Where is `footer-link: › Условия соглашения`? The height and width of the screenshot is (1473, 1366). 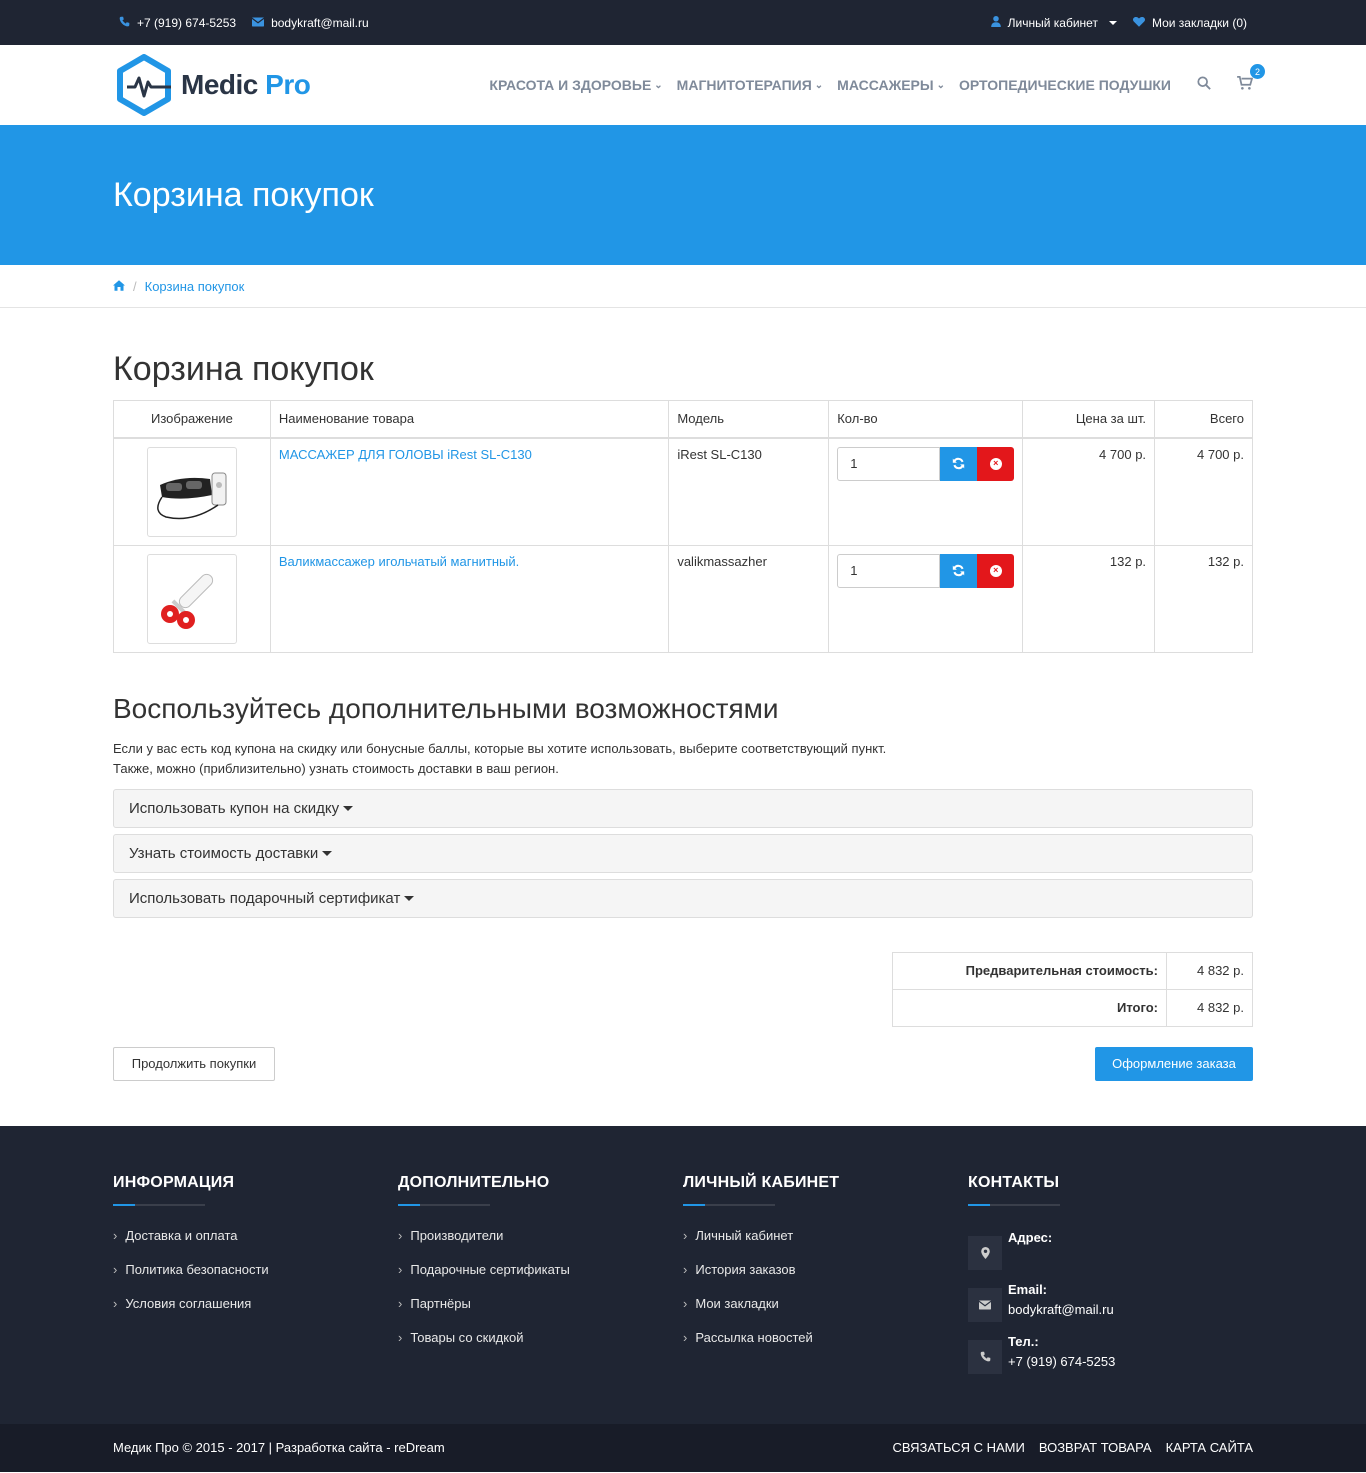
footer-link: › Условия соглашения is located at coordinates (255, 1313).